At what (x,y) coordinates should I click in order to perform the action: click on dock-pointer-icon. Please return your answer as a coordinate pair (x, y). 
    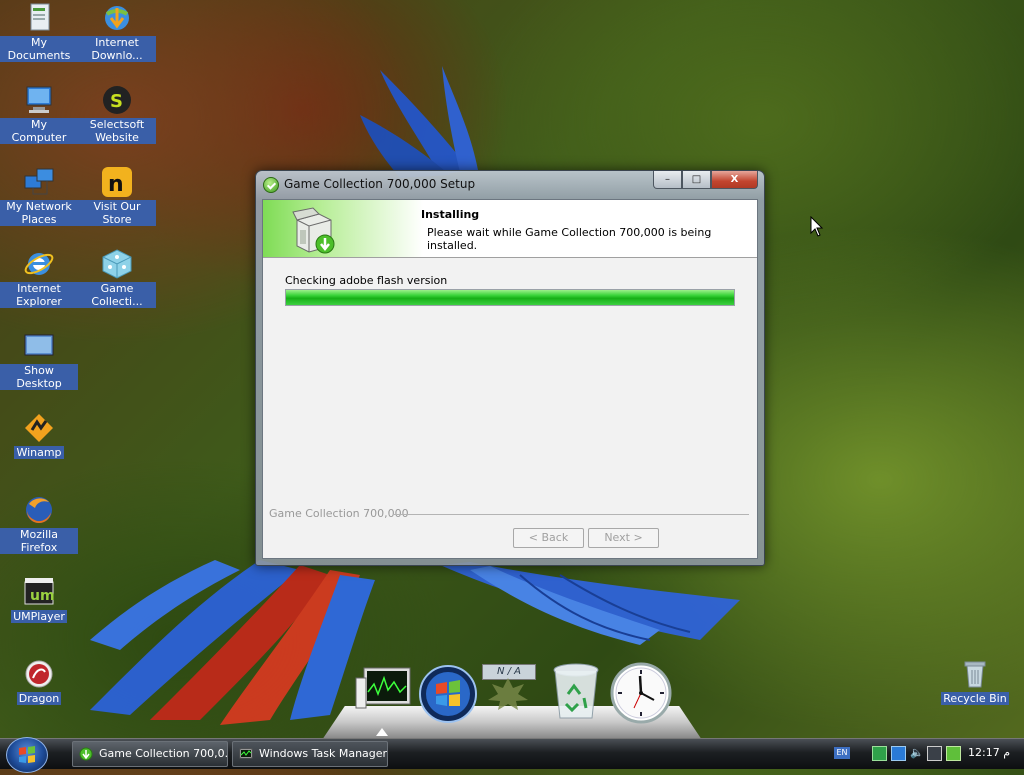
    Looking at the image, I should click on (382, 732).